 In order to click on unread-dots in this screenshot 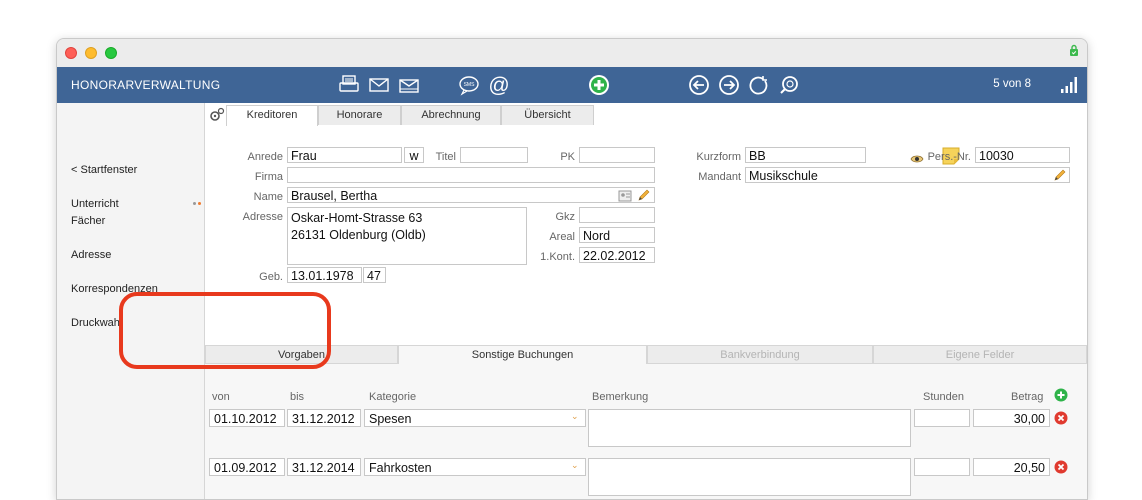, I will do `click(194, 203)`.